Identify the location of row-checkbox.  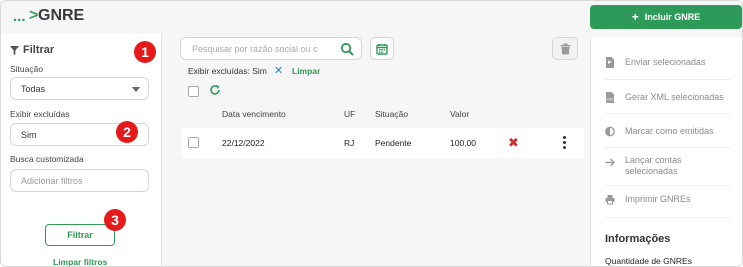
(193, 142).